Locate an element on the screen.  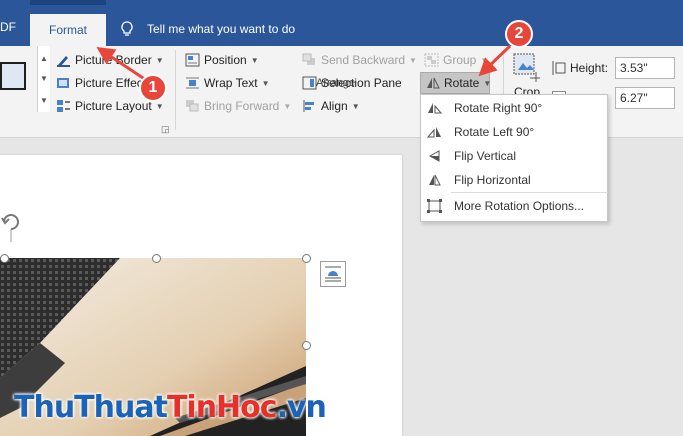
align-icon is located at coordinates (308, 106).